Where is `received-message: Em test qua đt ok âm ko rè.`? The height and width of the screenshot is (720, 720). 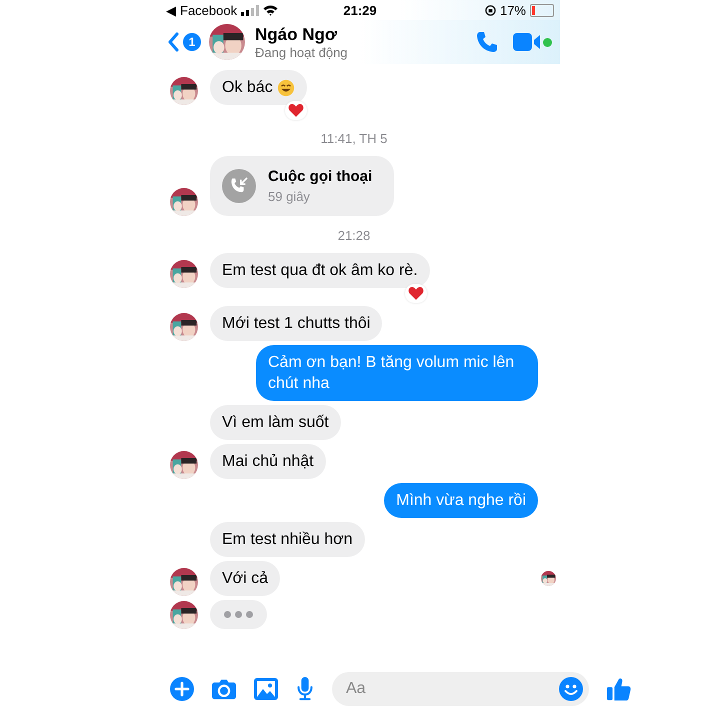 received-message: Em test qua đt ok âm ko rè. is located at coordinates (320, 270).